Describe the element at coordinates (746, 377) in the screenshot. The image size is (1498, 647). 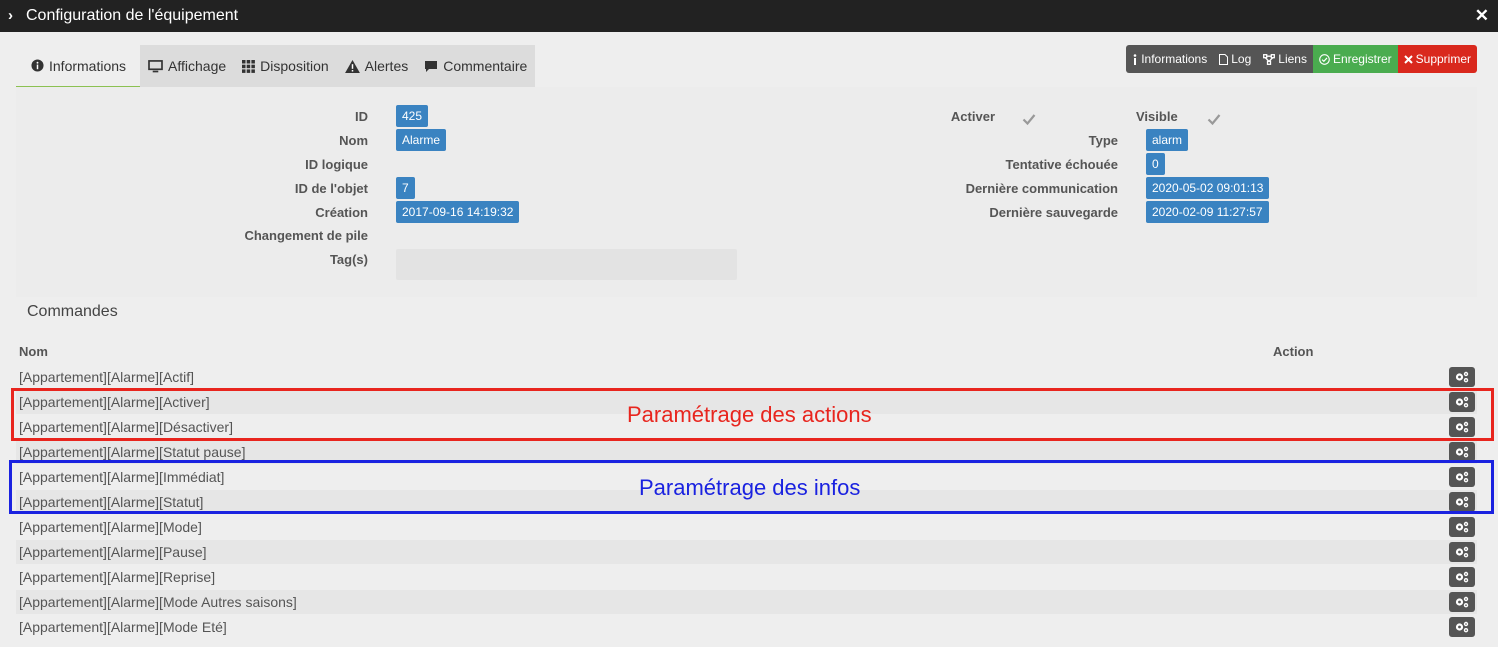
I see `table-row: [Appartement][Alarme][Actif]` at that location.